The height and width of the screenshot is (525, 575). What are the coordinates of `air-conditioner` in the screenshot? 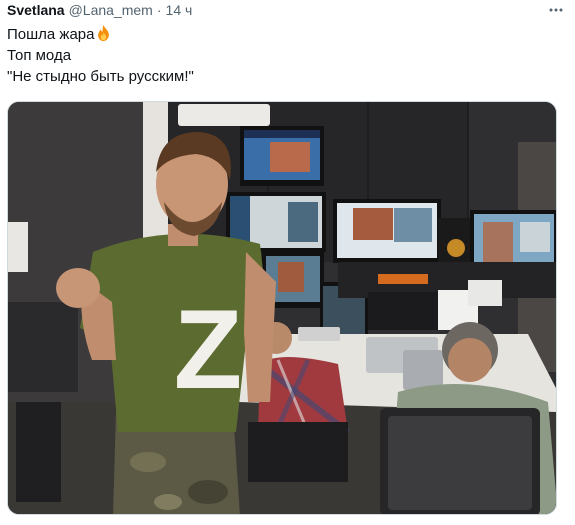 It's located at (224, 115).